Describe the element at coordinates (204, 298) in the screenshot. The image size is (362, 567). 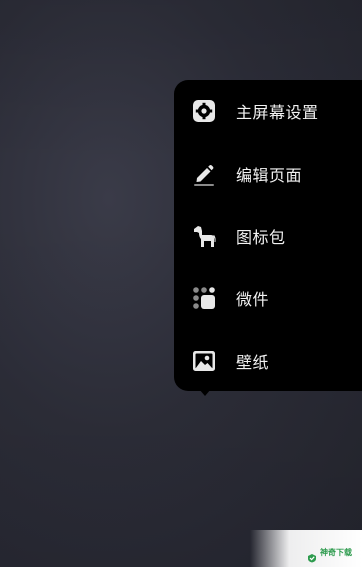
I see `widgets-icon` at that location.